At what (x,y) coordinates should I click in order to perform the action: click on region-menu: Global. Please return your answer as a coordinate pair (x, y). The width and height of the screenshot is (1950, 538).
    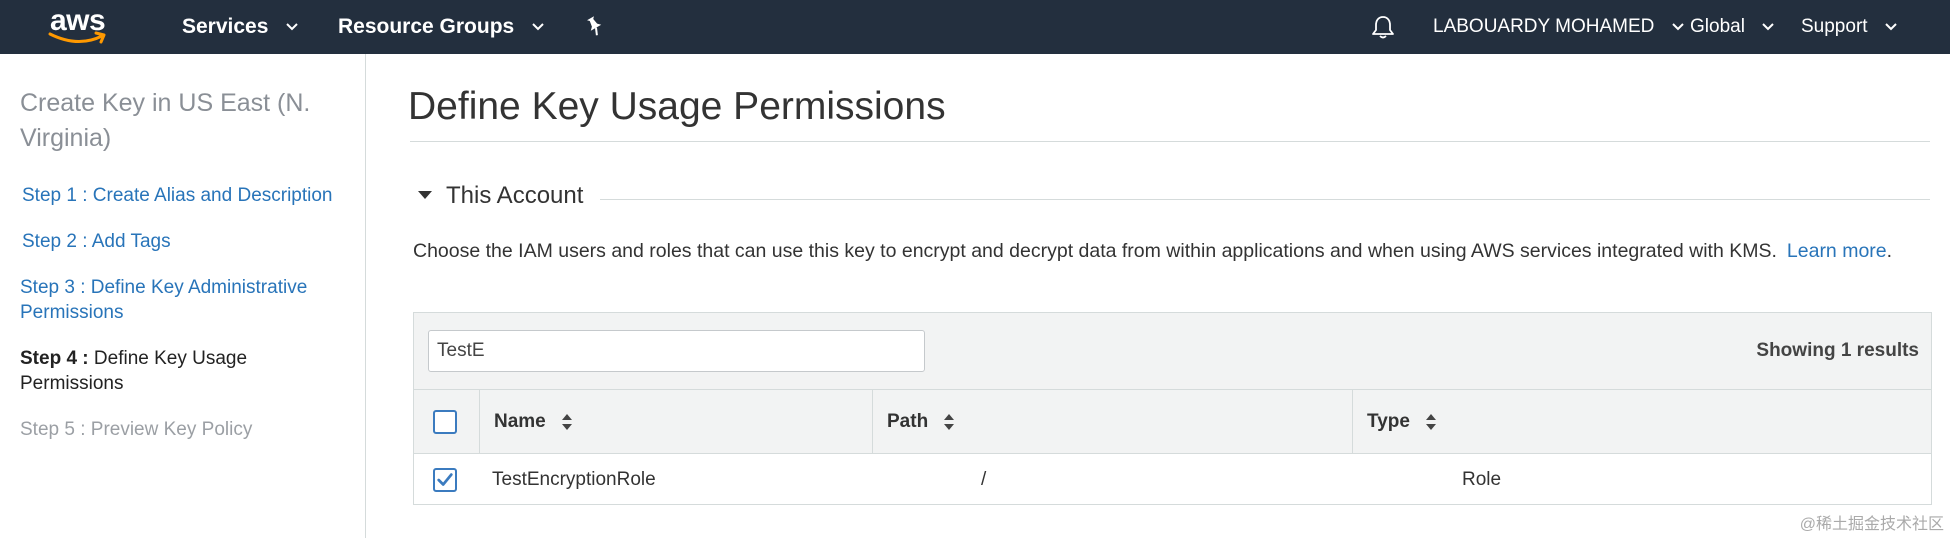
    Looking at the image, I should click on (1732, 27).